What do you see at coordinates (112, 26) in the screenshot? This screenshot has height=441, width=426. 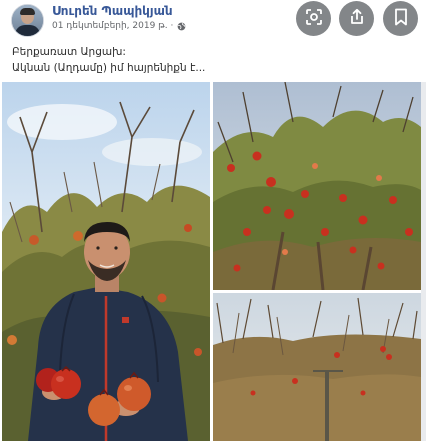 I see `post-date: 01 դեկտեմբերի, 2019 թ. ·` at bounding box center [112, 26].